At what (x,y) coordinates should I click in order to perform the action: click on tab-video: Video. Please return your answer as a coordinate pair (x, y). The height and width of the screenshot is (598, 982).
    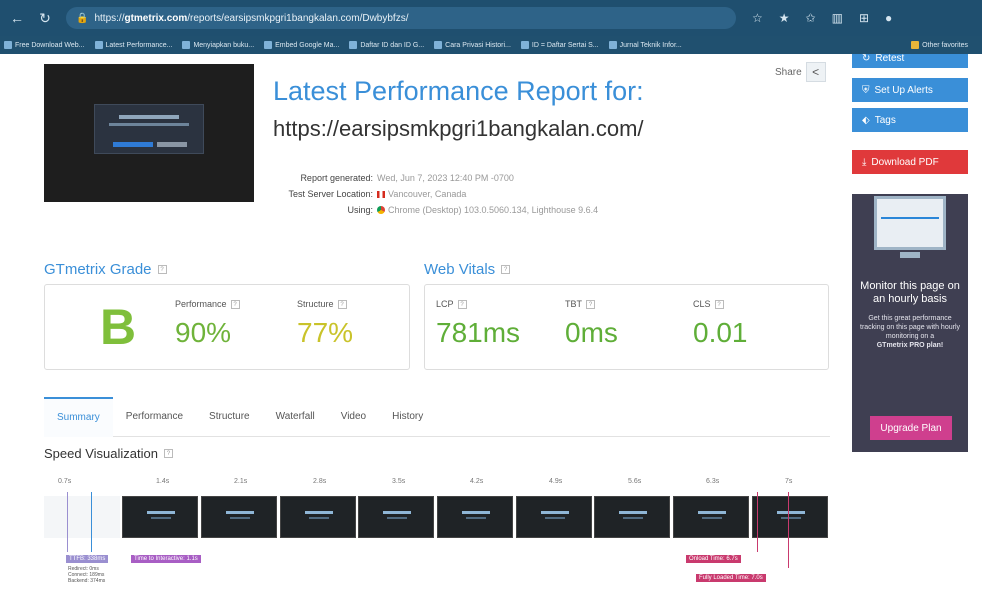
    Looking at the image, I should click on (353, 417).